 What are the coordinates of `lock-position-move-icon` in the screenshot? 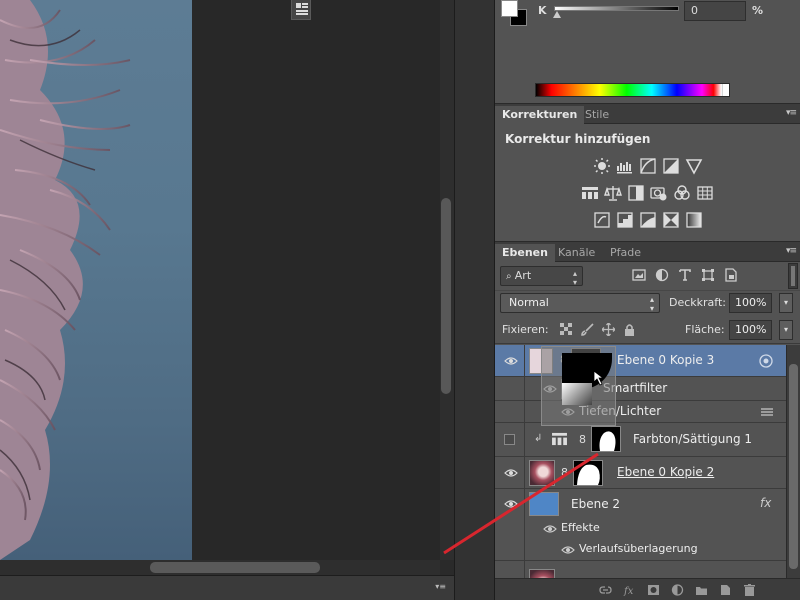 It's located at (608, 329).